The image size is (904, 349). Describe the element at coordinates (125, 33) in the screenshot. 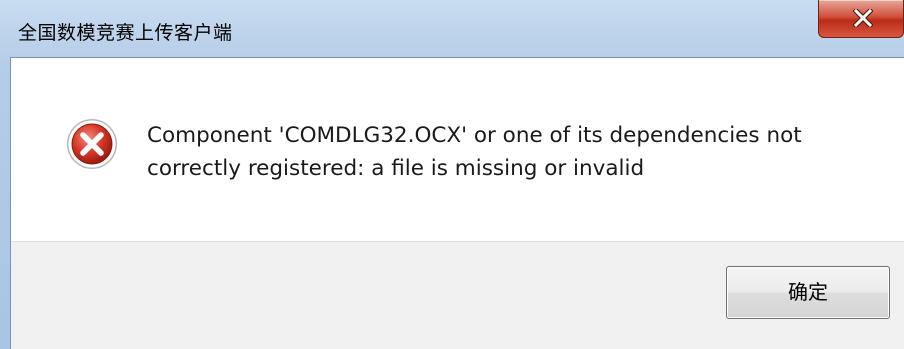

I see `window-title: 全国数模竞赛上传客户端` at that location.